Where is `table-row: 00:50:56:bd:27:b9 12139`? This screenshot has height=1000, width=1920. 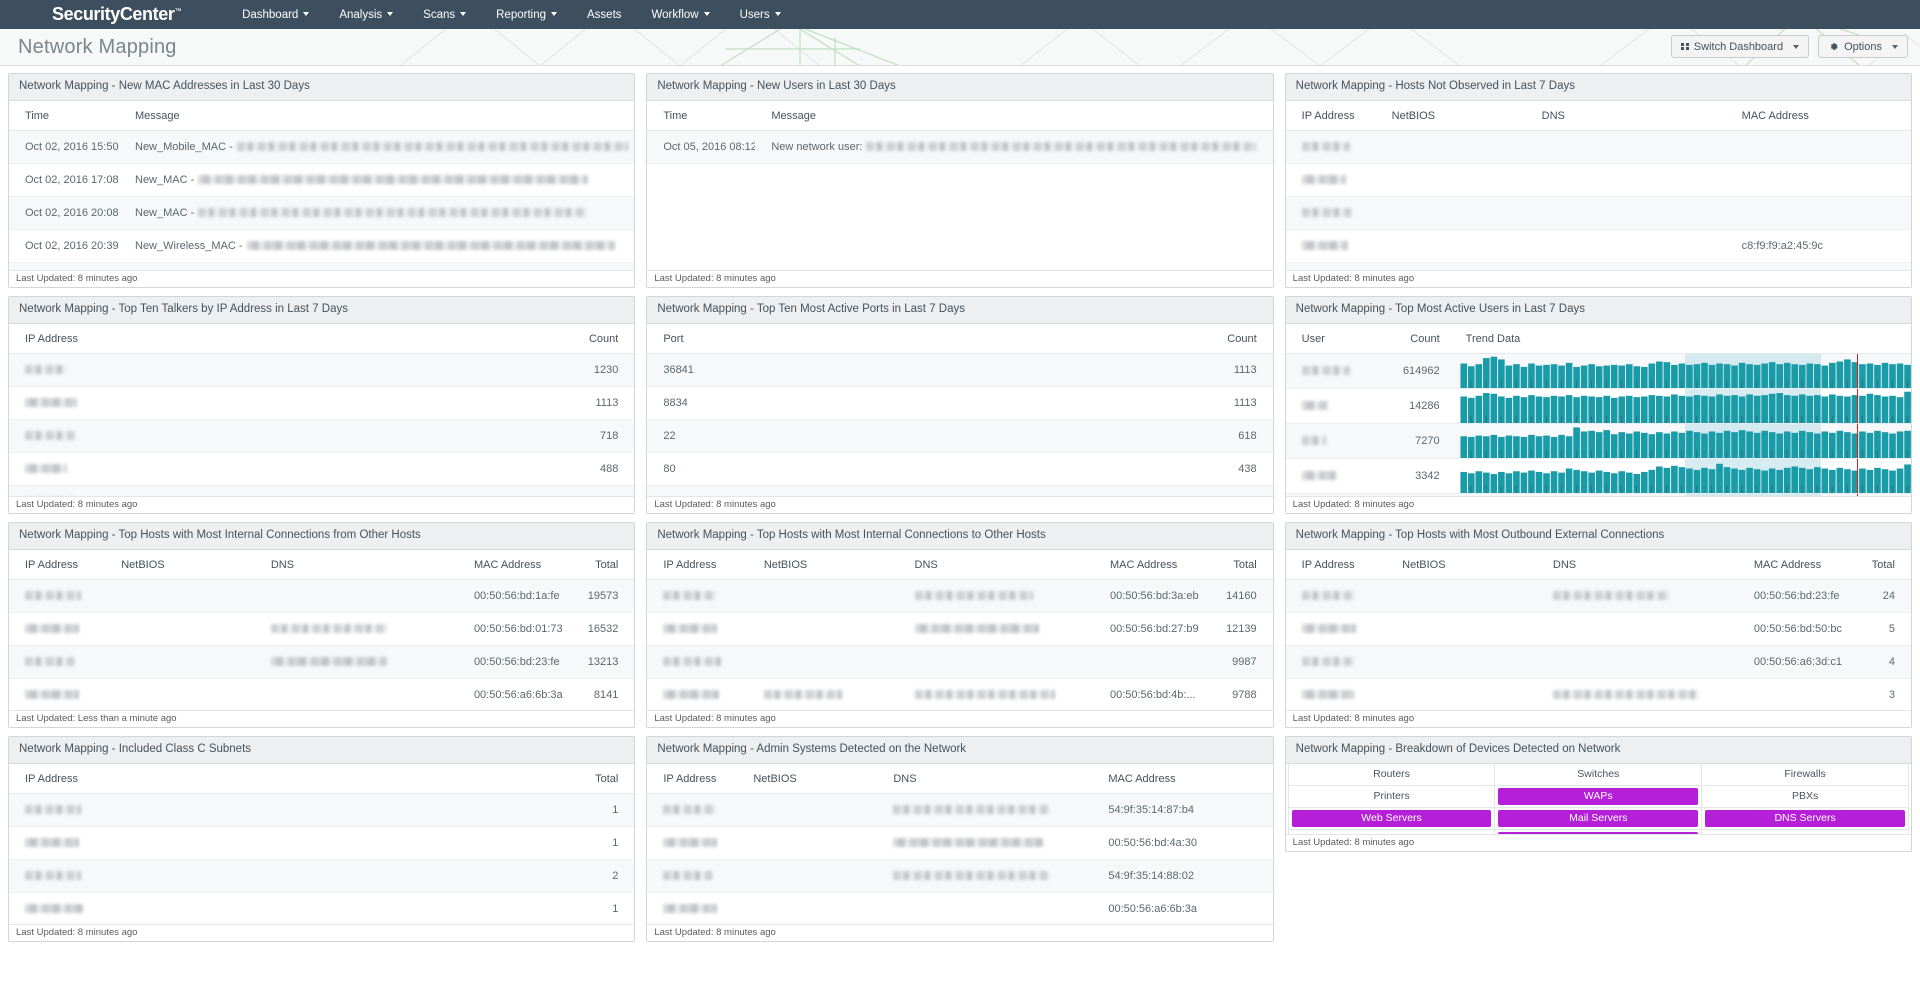
table-row: 00:50:56:bd:27:b9 12139 is located at coordinates (960, 629).